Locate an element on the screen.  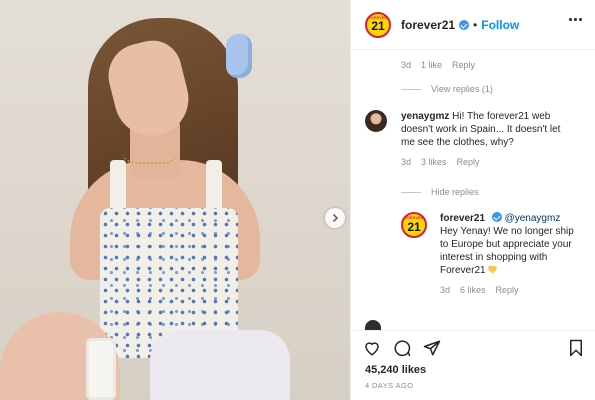
post-actions: 45,240 likes 4 DAYS AGO is located at coordinates (473, 365).